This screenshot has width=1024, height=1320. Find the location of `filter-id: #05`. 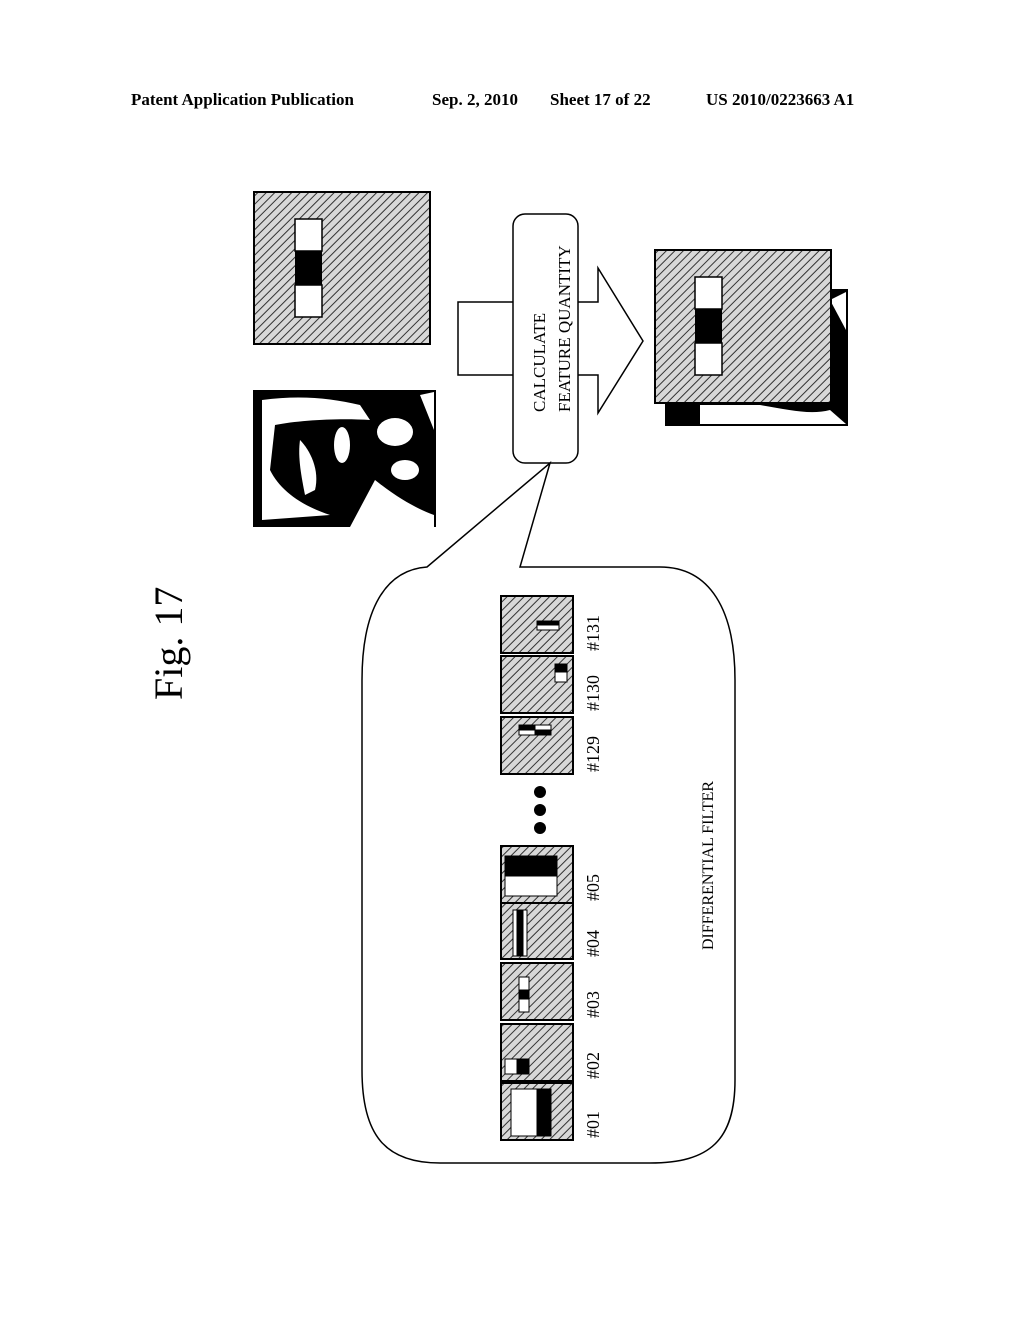

filter-id: #05 is located at coordinates (593, 887).